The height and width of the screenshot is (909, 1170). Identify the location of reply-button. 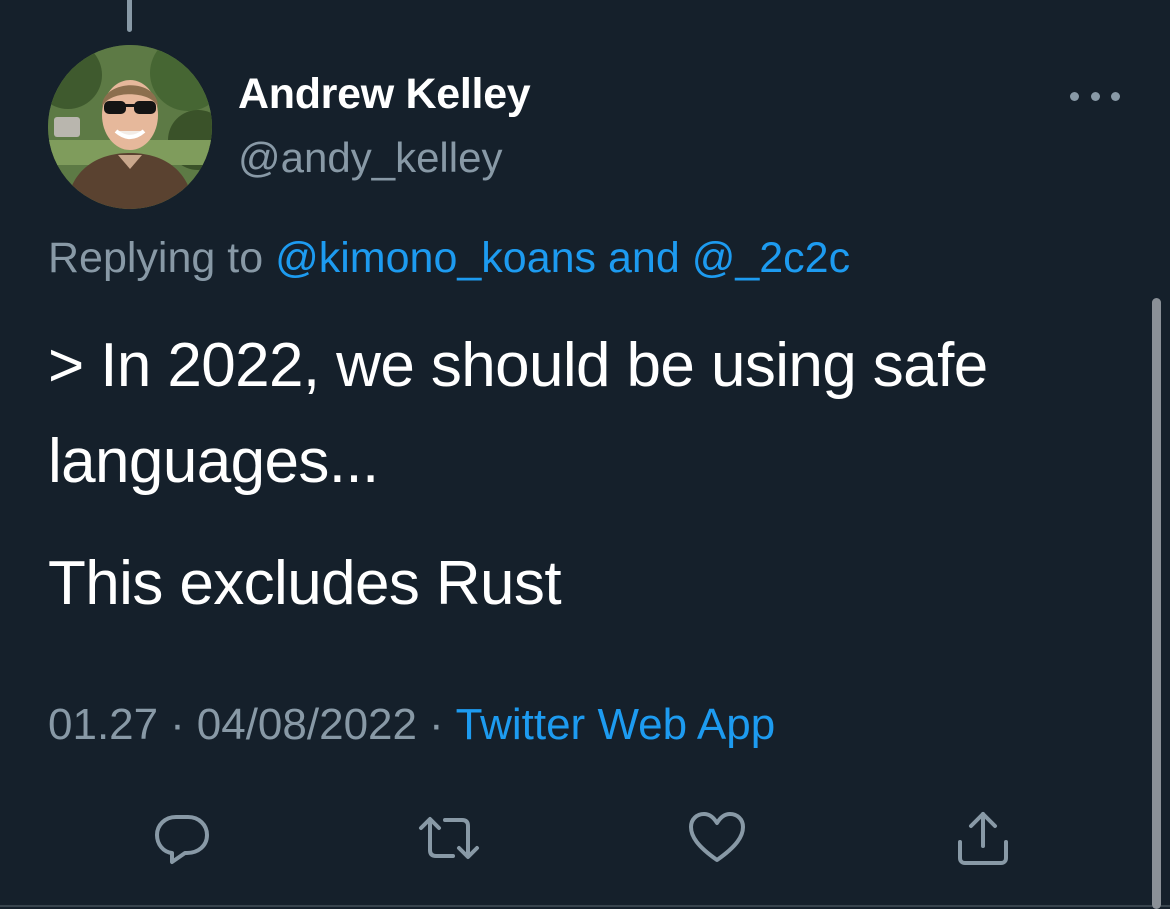
(182, 838).